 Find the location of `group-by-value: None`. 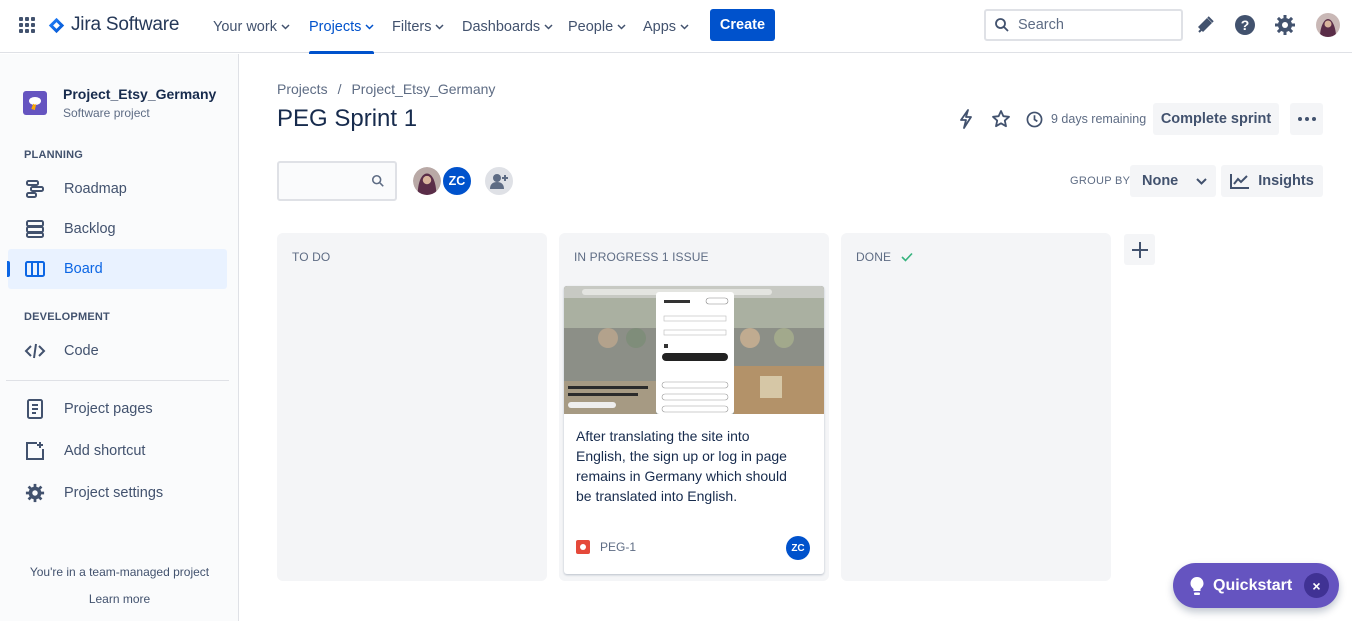

group-by-value: None is located at coordinates (1160, 181).